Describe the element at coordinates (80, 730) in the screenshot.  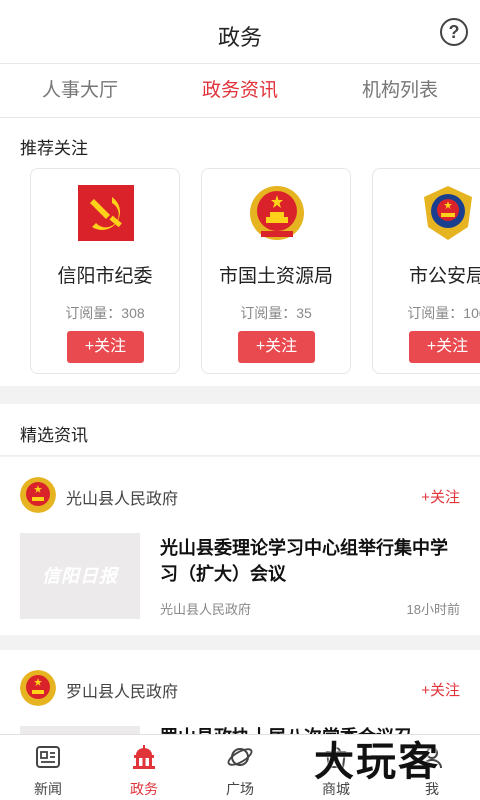
I see `news-thumbnail` at that location.